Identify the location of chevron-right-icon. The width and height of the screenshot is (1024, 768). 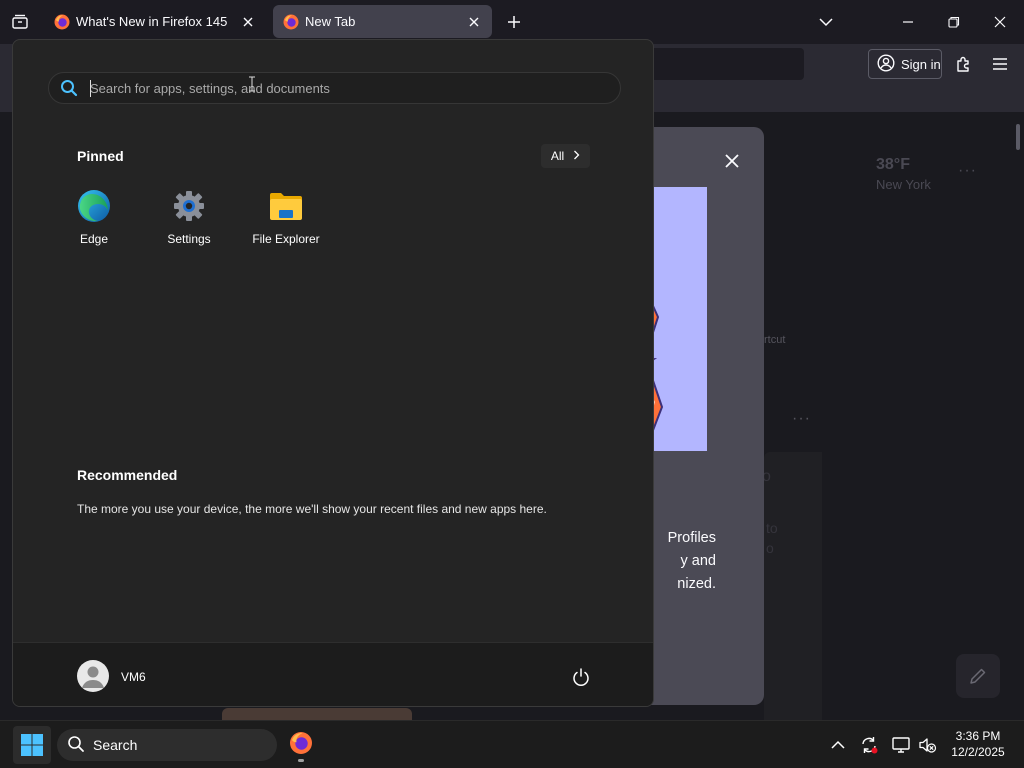
(576, 156).